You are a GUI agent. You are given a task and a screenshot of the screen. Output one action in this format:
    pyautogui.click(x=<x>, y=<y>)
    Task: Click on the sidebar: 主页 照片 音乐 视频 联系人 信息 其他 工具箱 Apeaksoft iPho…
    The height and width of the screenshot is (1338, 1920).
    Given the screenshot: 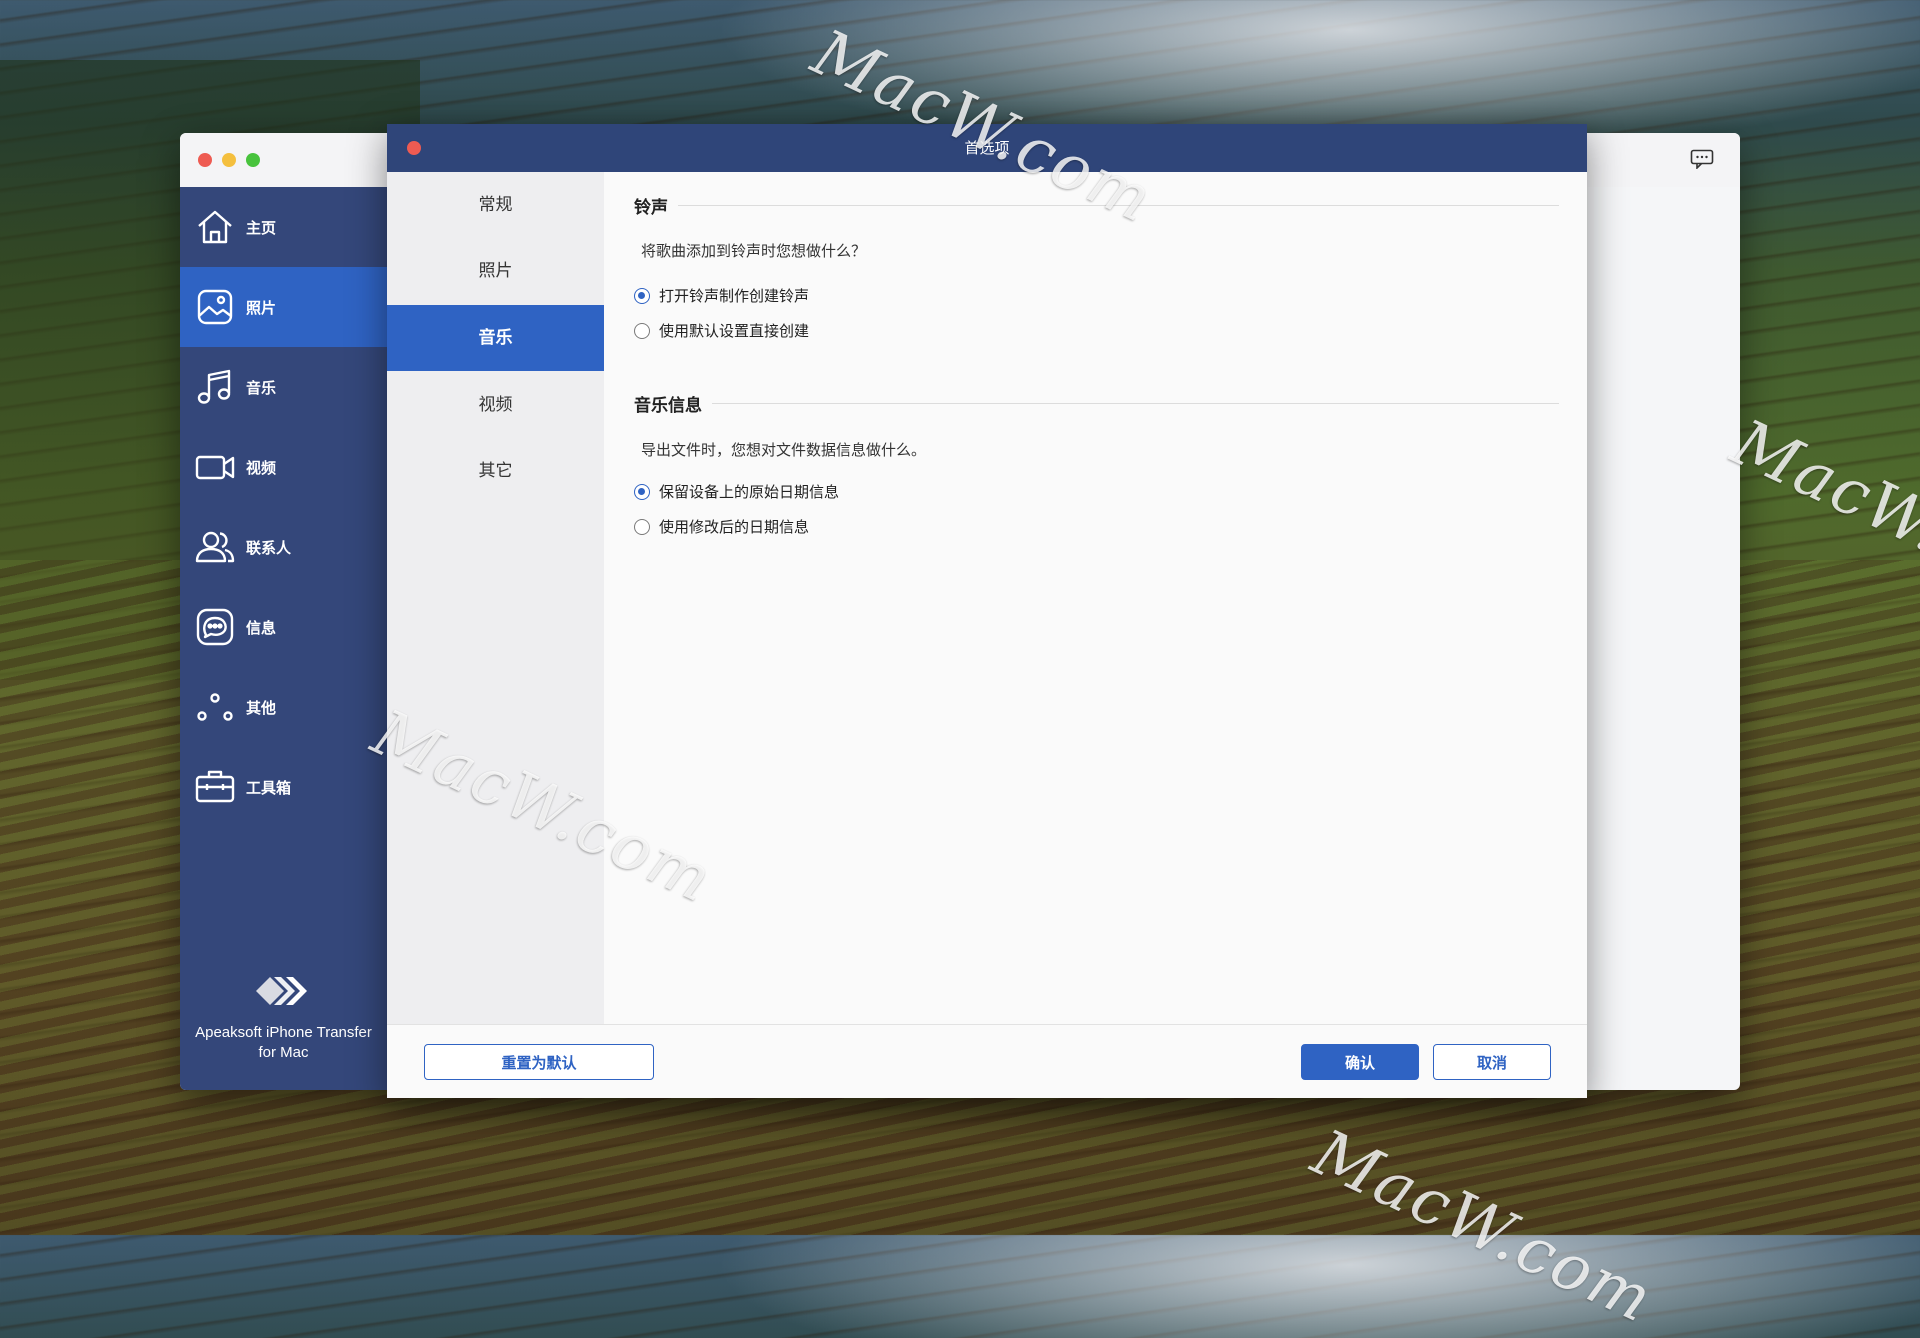 What is the action you would take?
    pyautogui.click(x=283, y=638)
    